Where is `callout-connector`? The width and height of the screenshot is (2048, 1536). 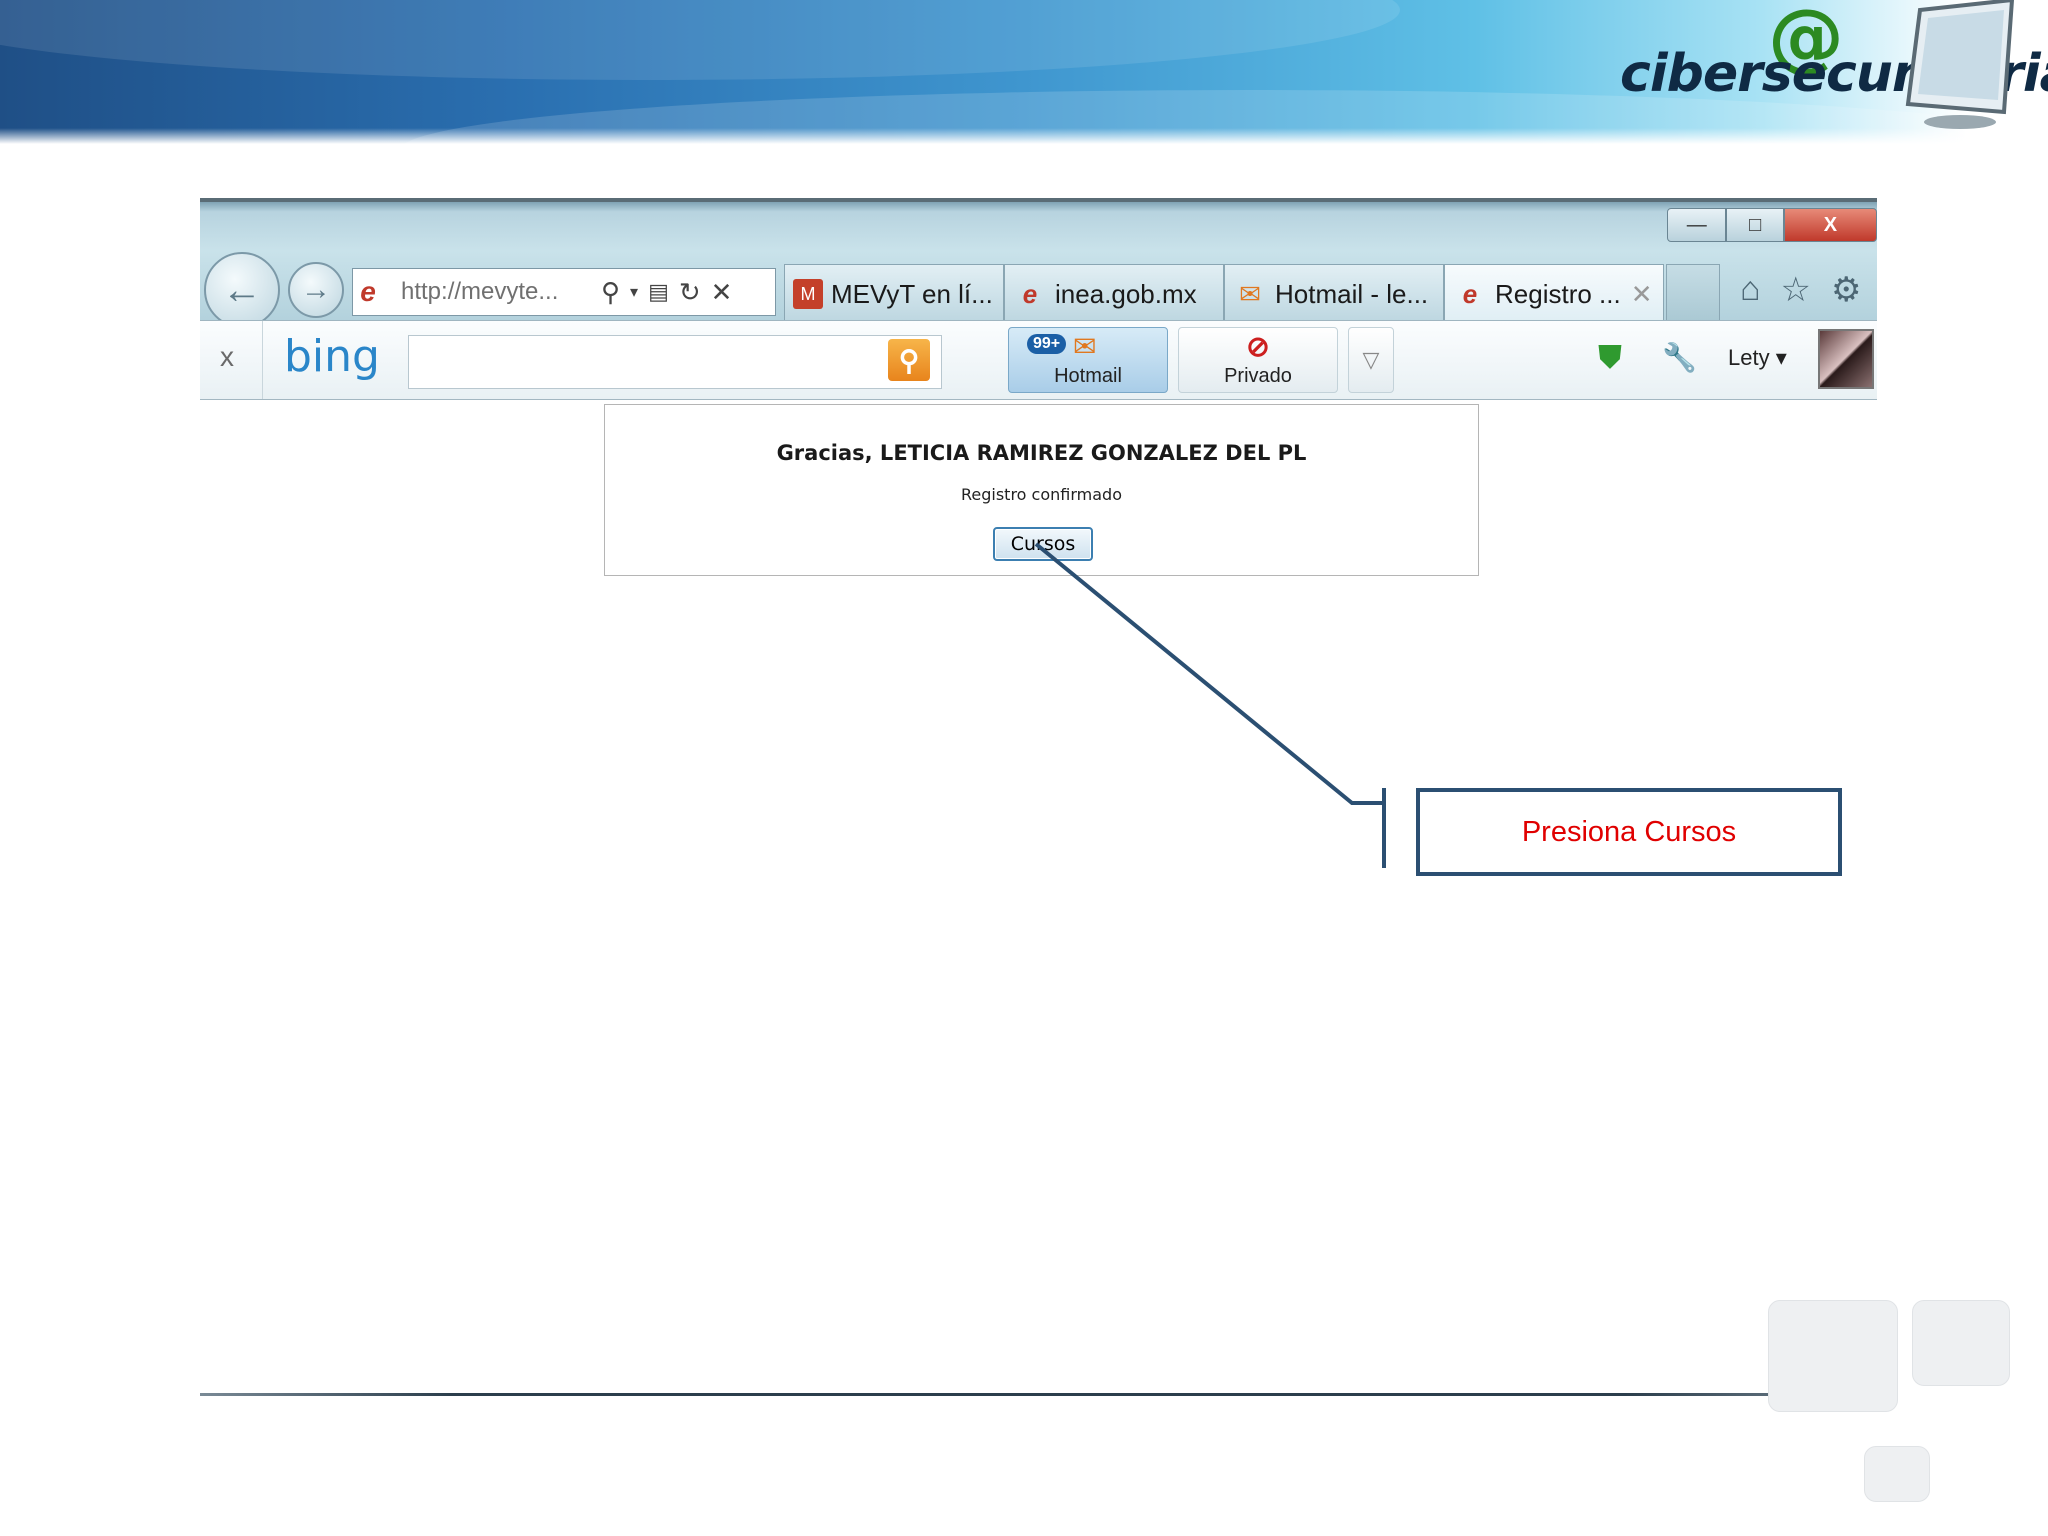
callout-connector is located at coordinates (1210, 705).